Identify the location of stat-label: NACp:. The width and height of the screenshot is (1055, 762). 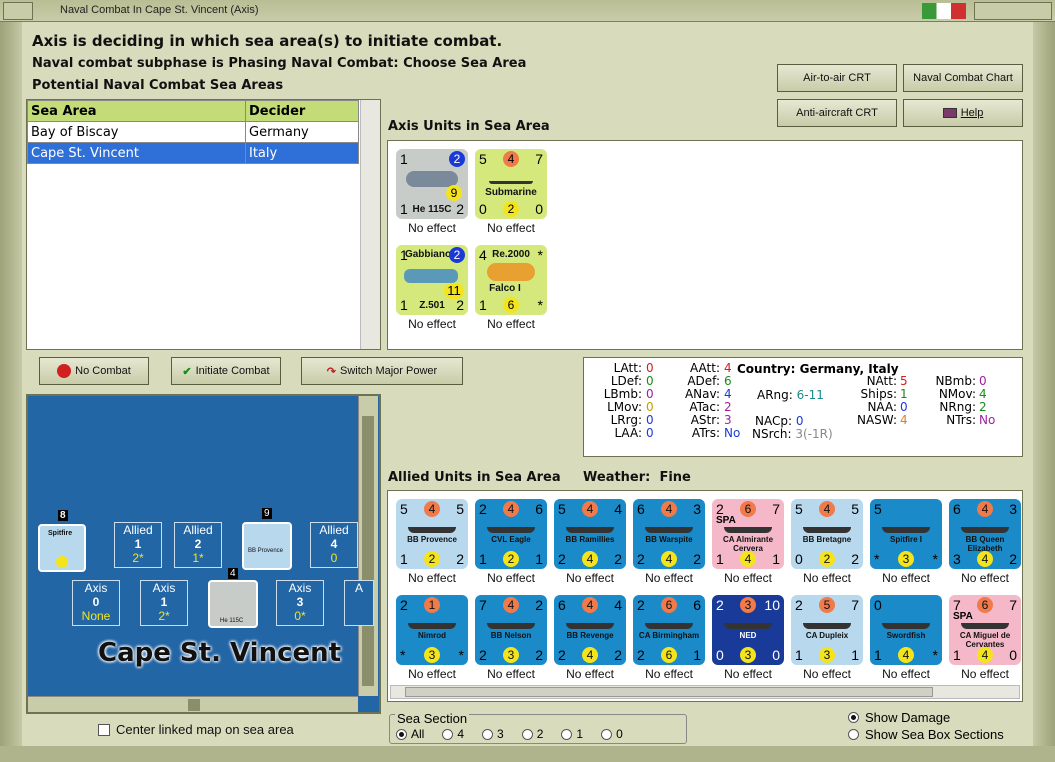
(774, 421).